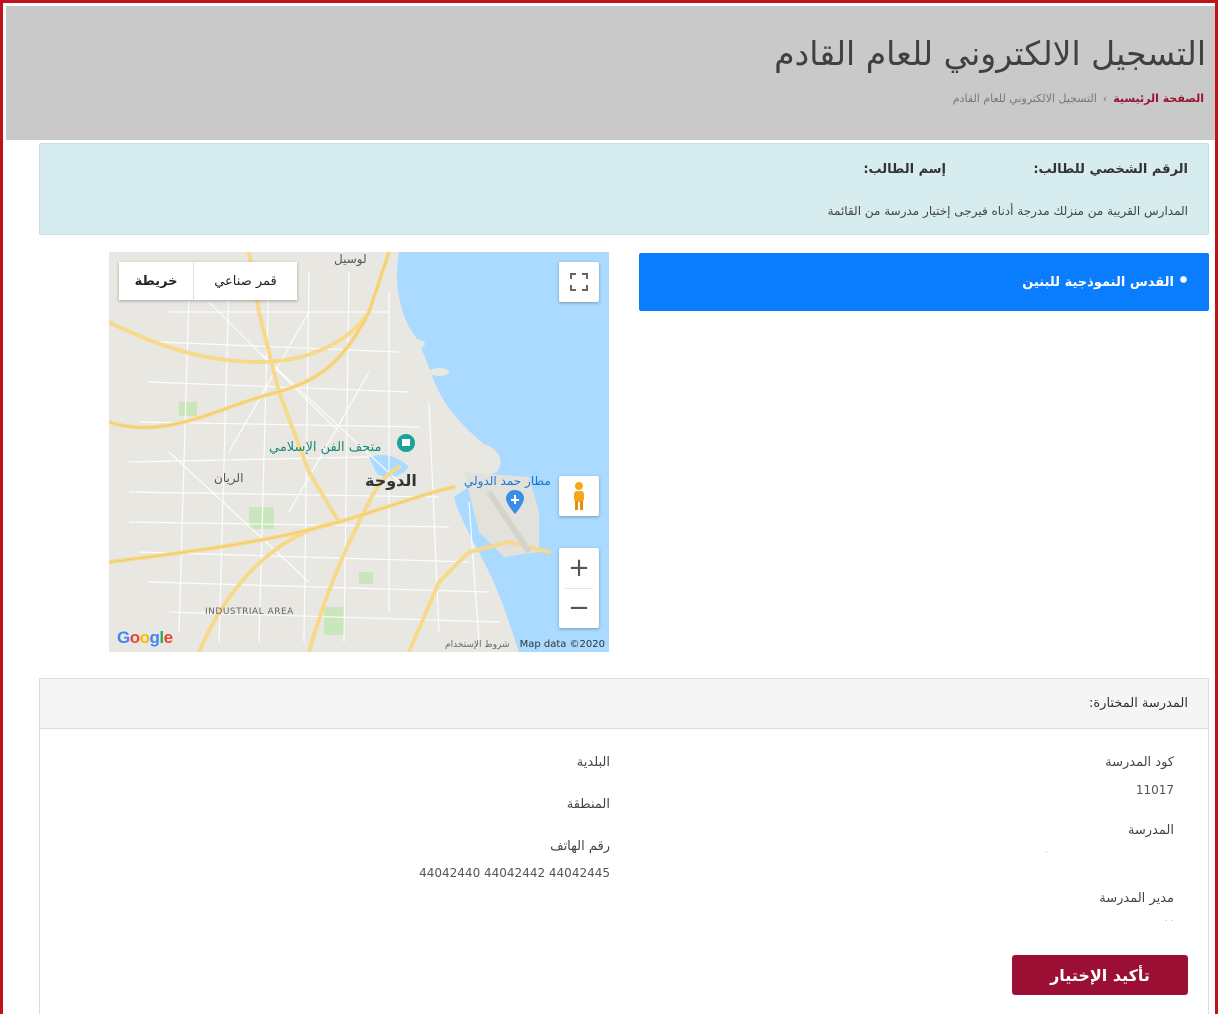 The image size is (1218, 1014). I want to click on phone-label: رقم الهاتف, so click(580, 846).